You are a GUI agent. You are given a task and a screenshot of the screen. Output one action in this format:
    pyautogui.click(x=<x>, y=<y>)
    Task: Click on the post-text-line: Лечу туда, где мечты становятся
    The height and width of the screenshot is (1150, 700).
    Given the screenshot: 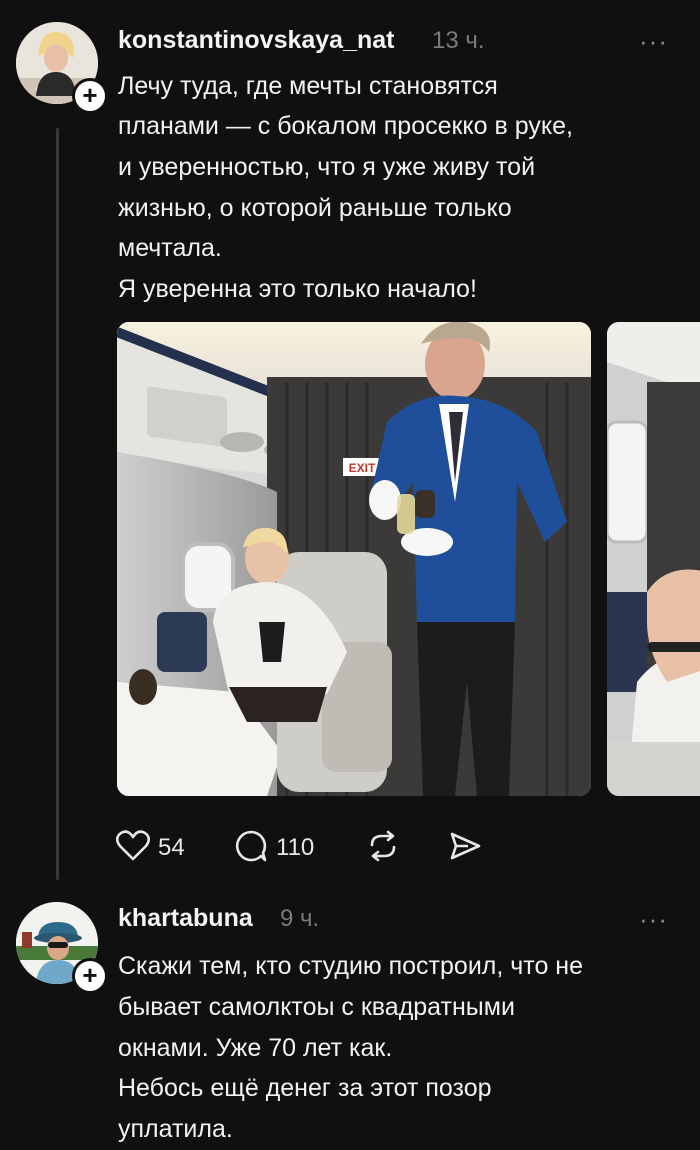 What is the action you would take?
    pyautogui.click(x=308, y=86)
    